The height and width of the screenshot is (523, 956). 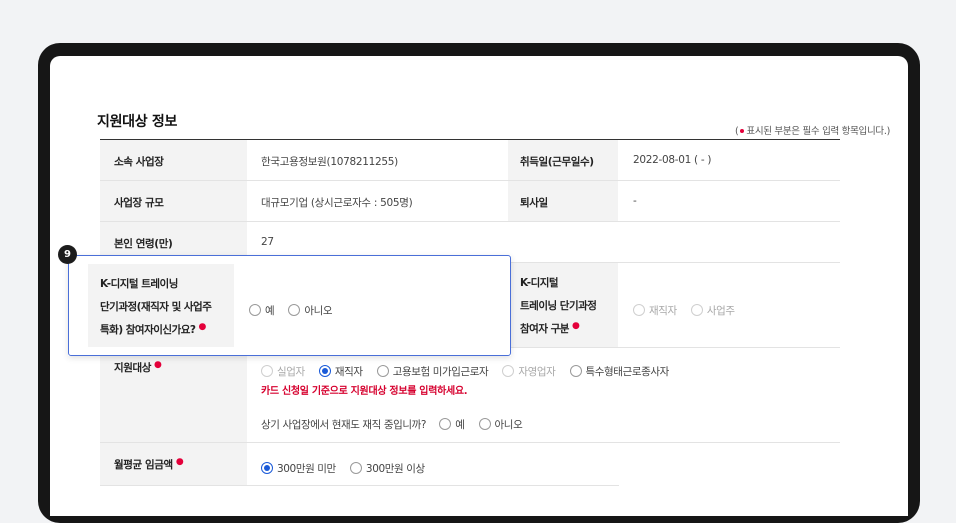 I want to click on required-dot-icon, so click(x=742, y=130).